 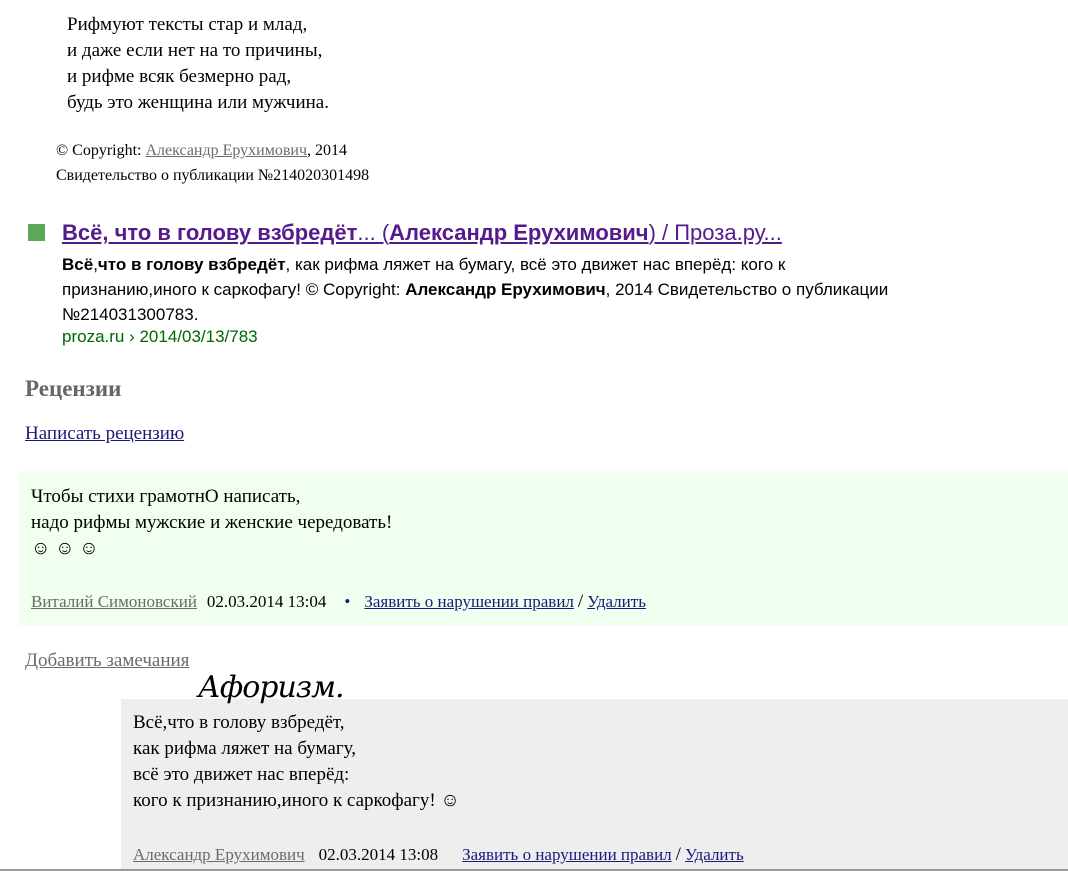 I want to click on review-author-link: Виталий Симоновский, so click(x=114, y=601).